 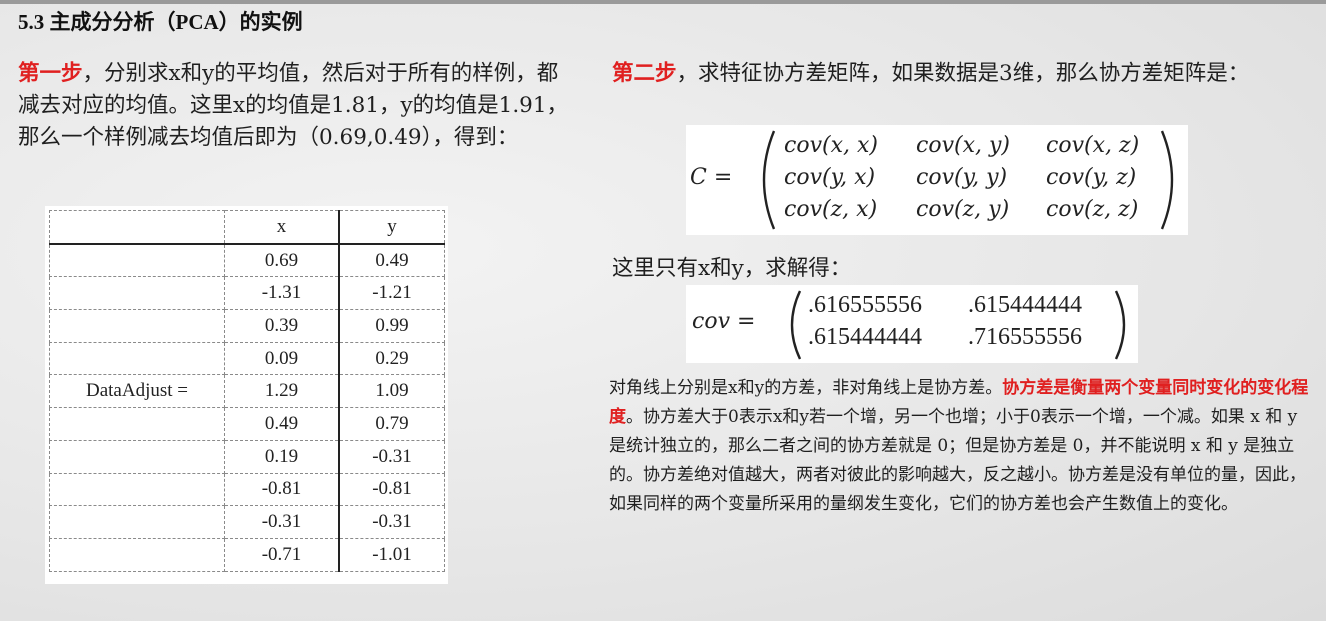 I want to click on cell-x: 0.49, so click(x=282, y=424).